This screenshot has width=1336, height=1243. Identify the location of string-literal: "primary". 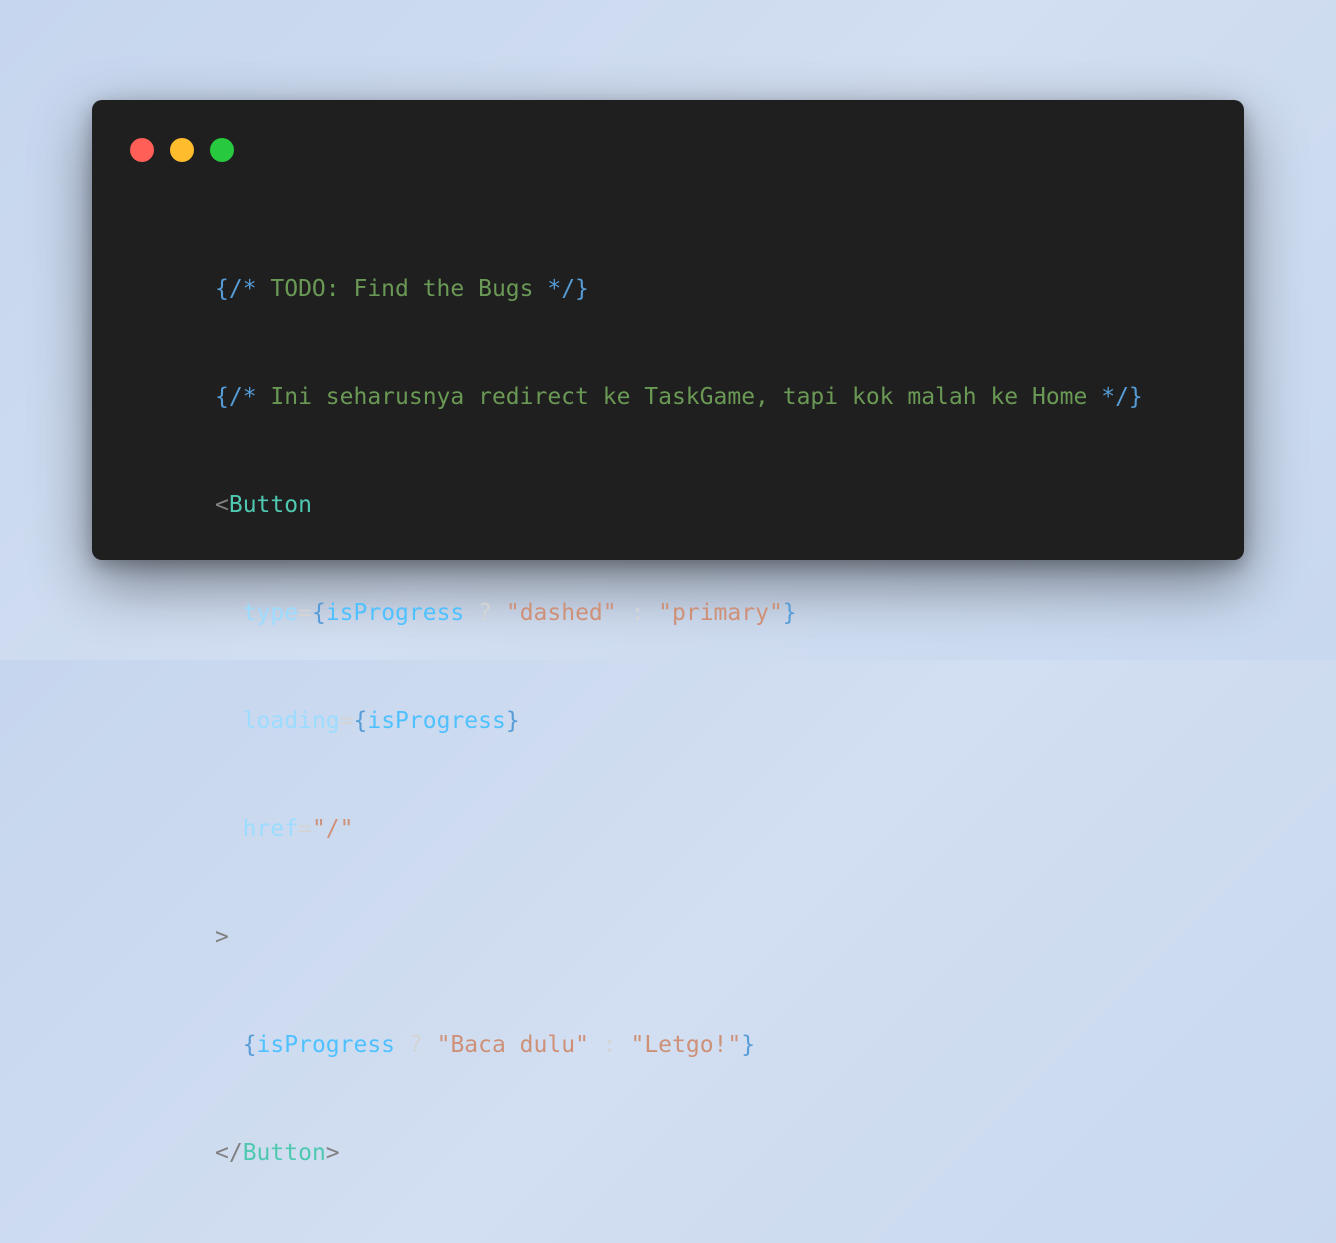
(720, 613).